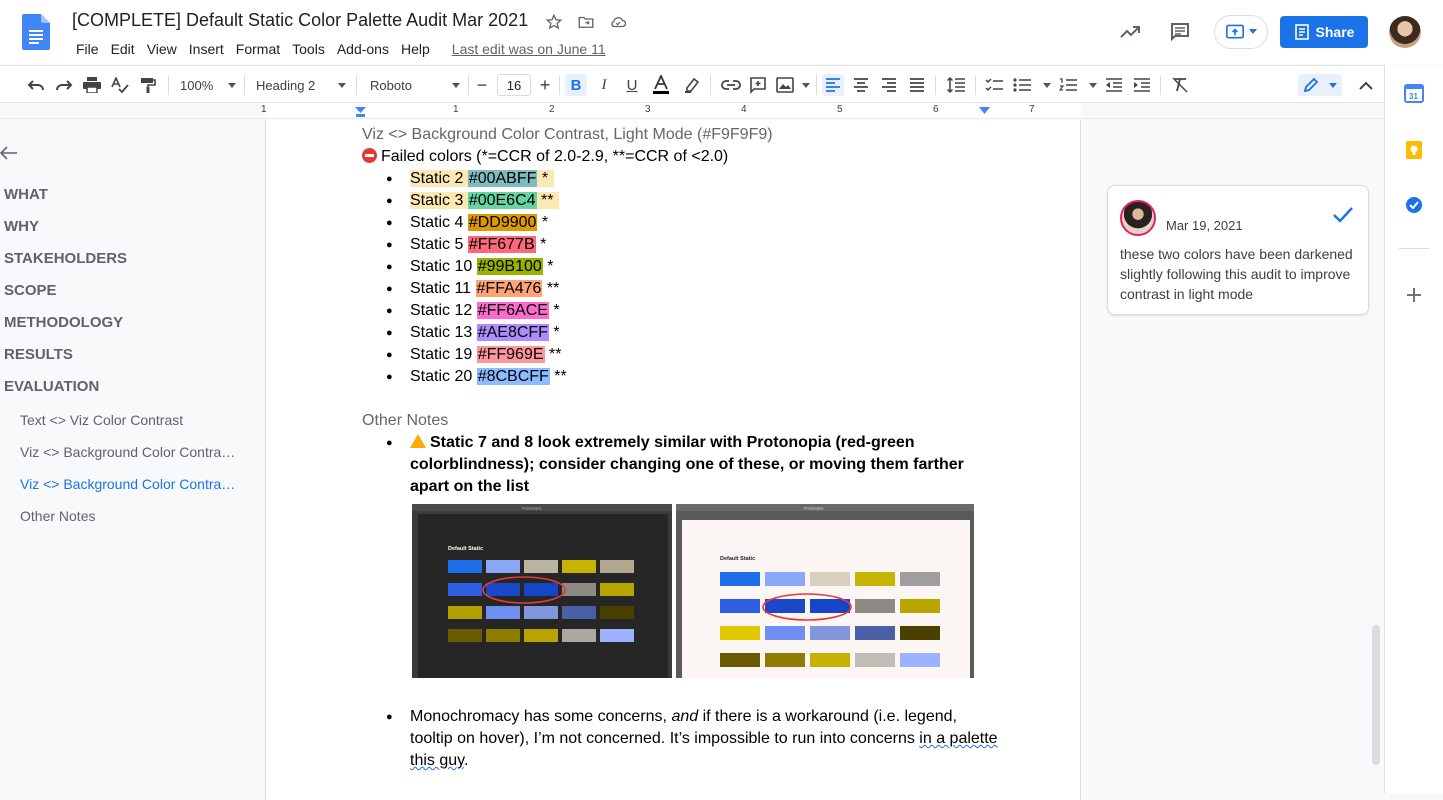  Describe the element at coordinates (415, 85) in the screenshot. I see `font-family-select: Roboto` at that location.